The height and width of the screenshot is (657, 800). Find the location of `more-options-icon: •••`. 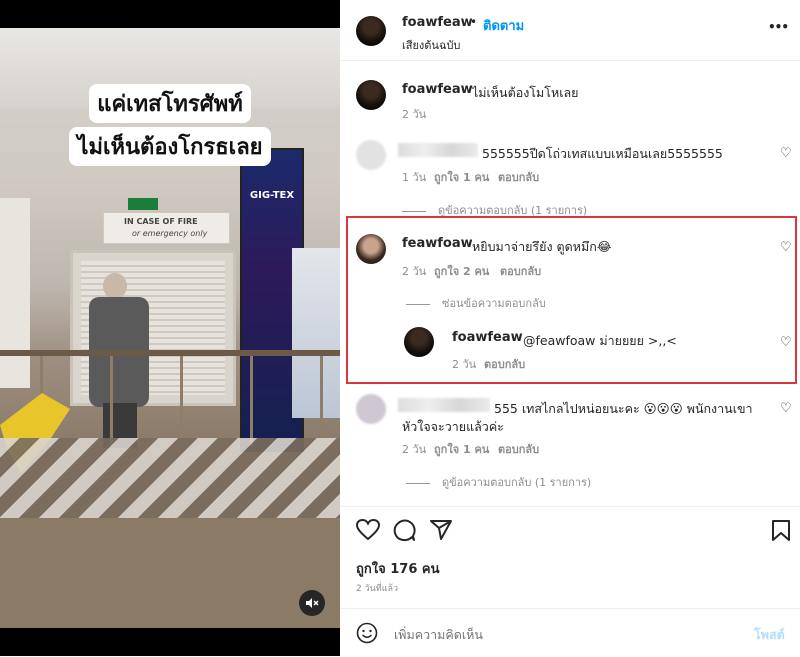

more-options-icon: ••• is located at coordinates (778, 27).